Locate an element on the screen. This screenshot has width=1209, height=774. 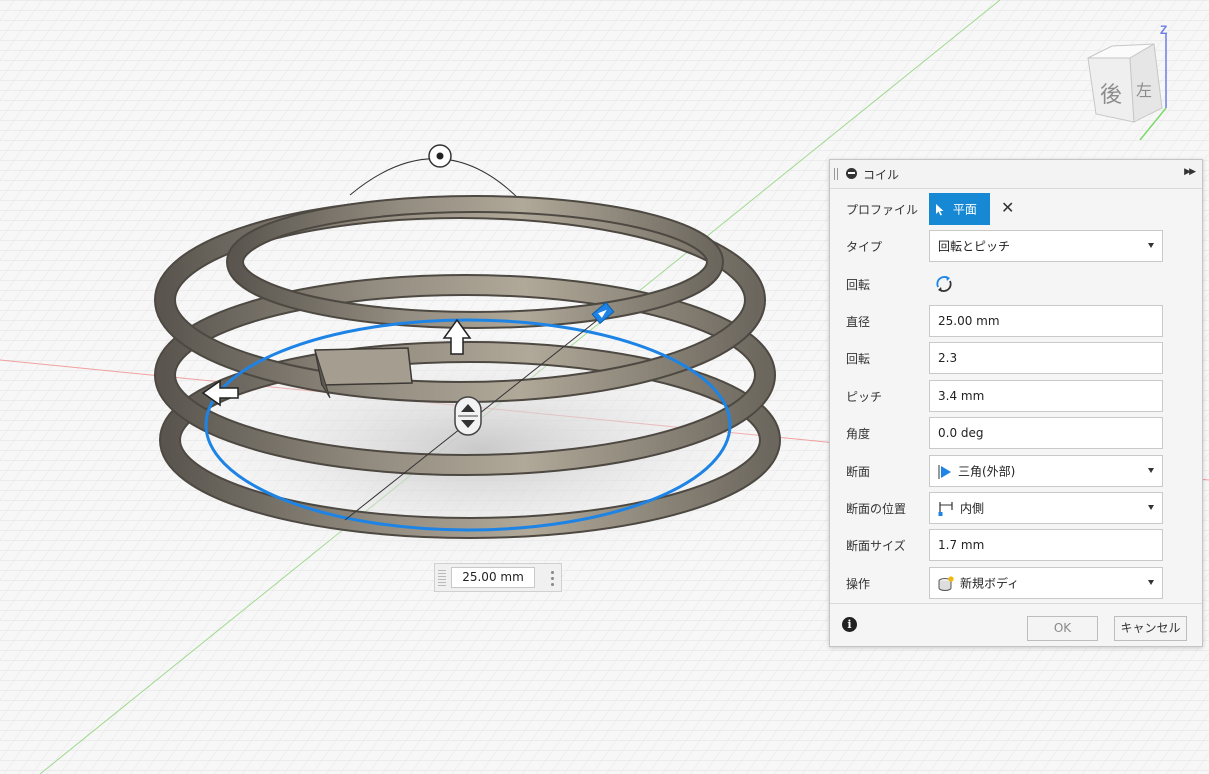
row-type: タイプ 回転とピッチ is located at coordinates (1017, 246).